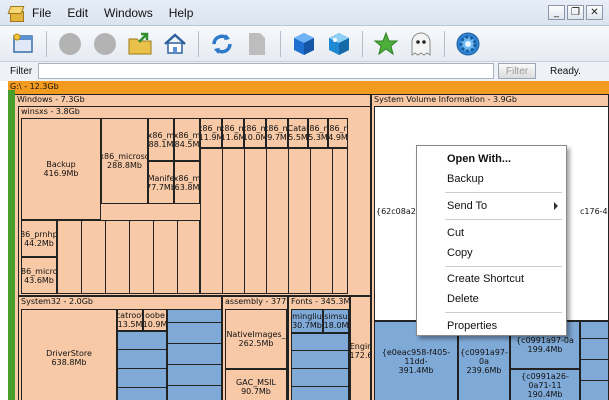  I want to click on svi-title: System Volume Information - 3.9Gb, so click(445, 99).